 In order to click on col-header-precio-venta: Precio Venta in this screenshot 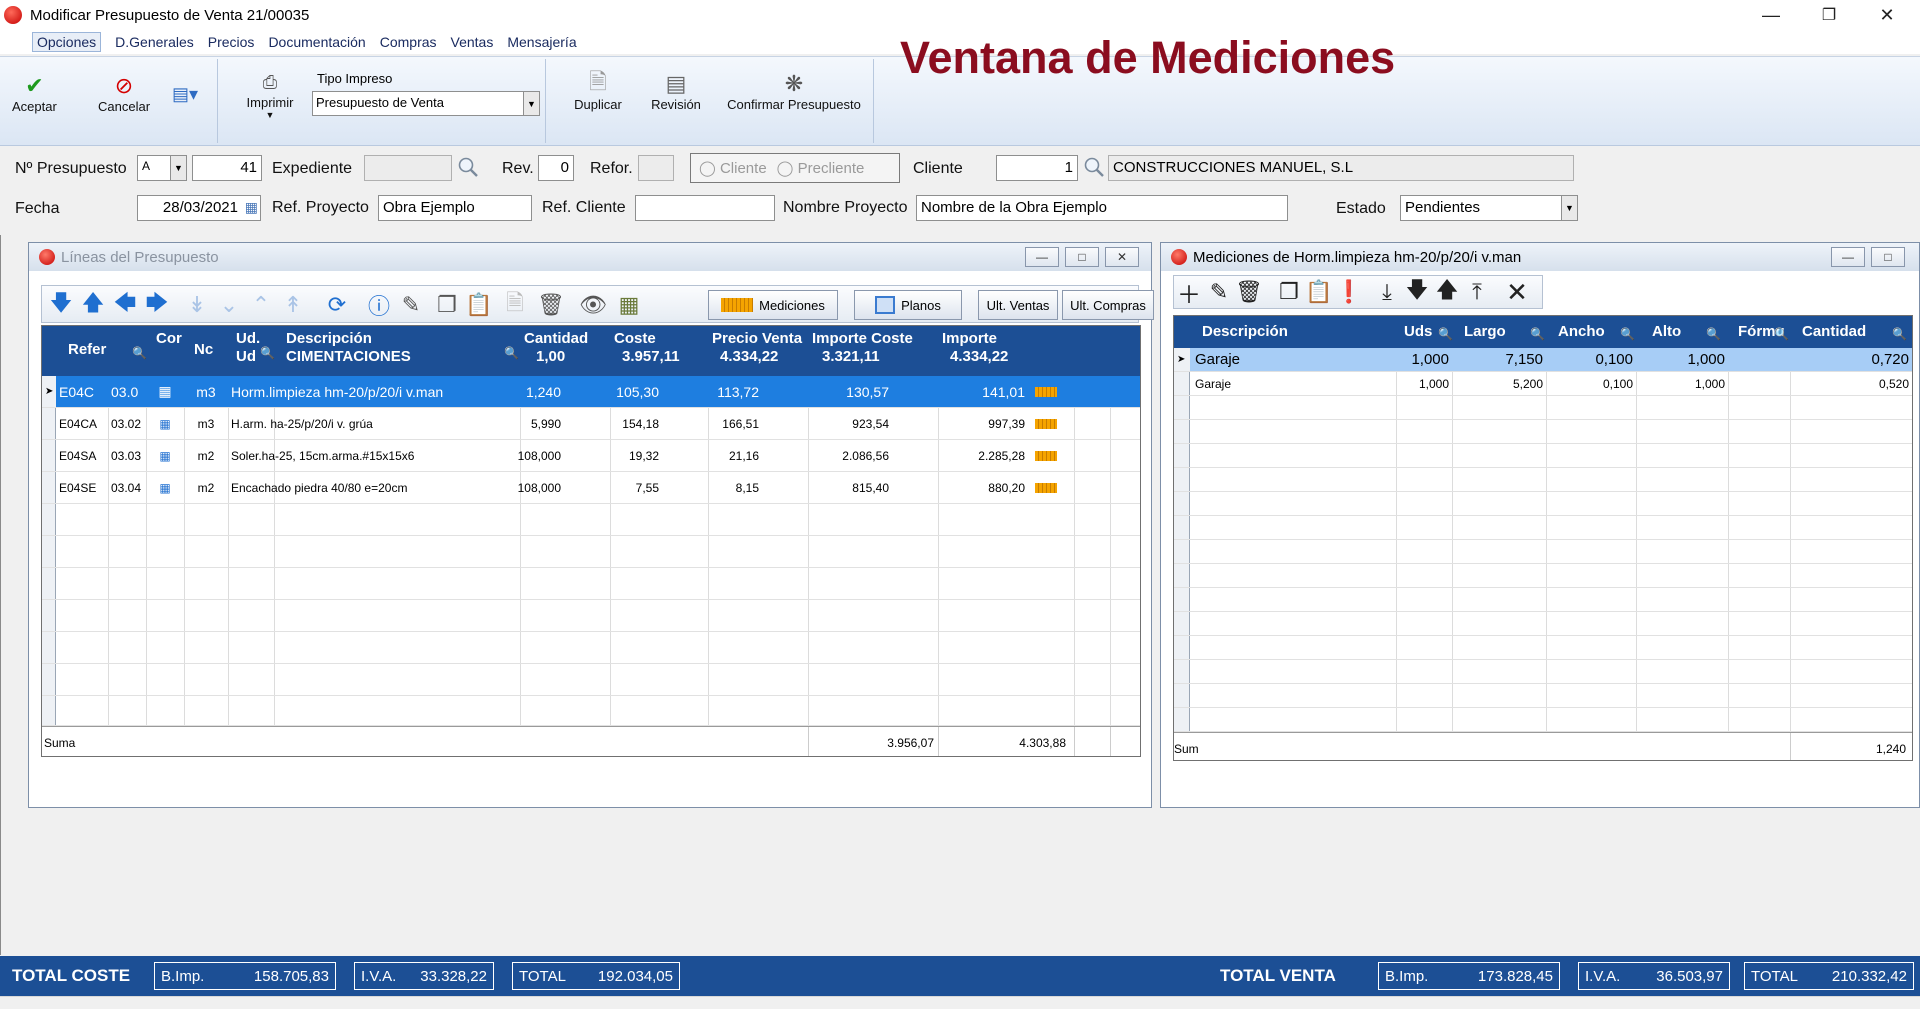, I will do `click(757, 339)`.